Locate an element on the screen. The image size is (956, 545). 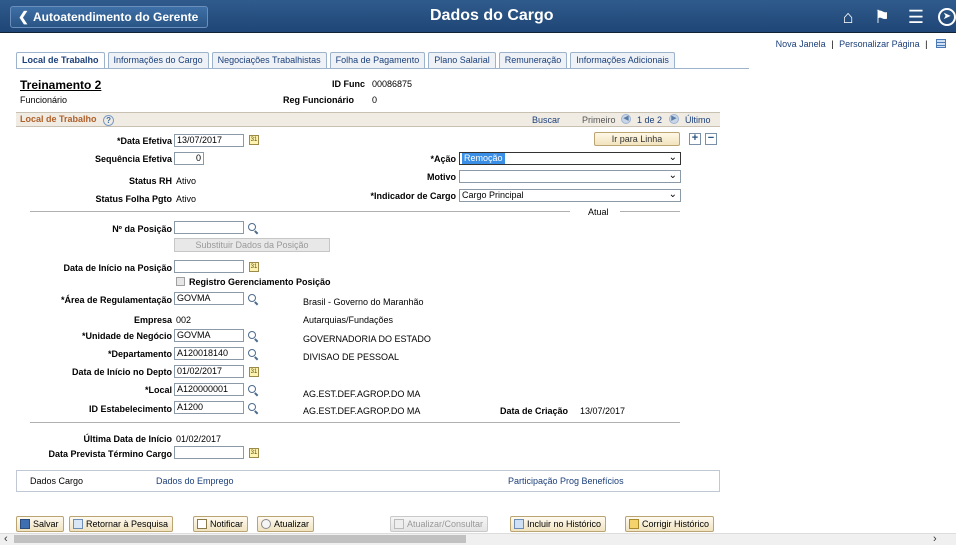
participacao-beneficios-link: Participação Prog Benefícios is located at coordinates (566, 481).